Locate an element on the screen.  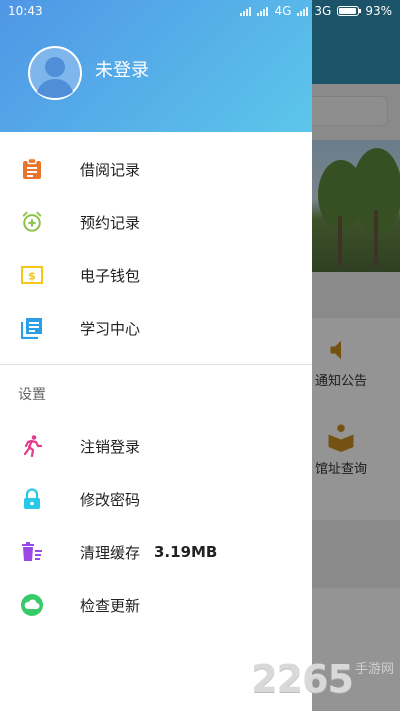
menu-item-change-password: 修改密码 is located at coordinates (156, 499).